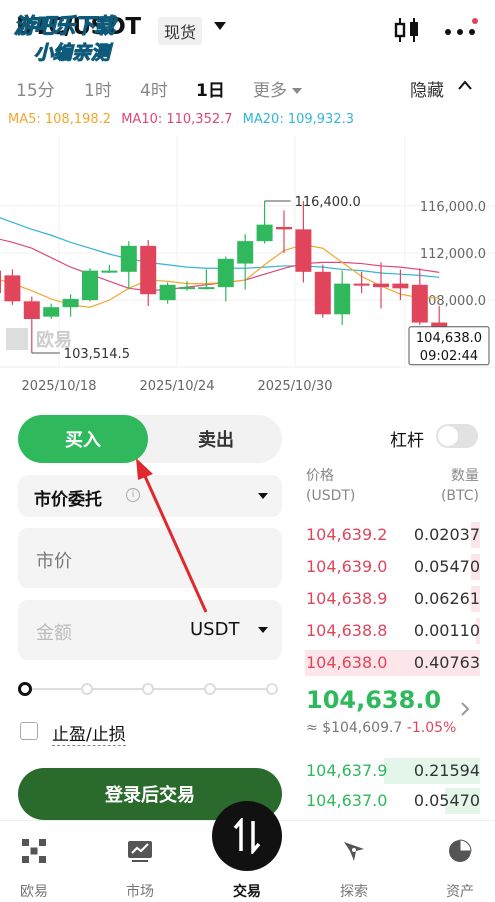 Image resolution: width=495 pixels, height=902 pixels. I want to click on nav-assets: 资产, so click(457, 861).